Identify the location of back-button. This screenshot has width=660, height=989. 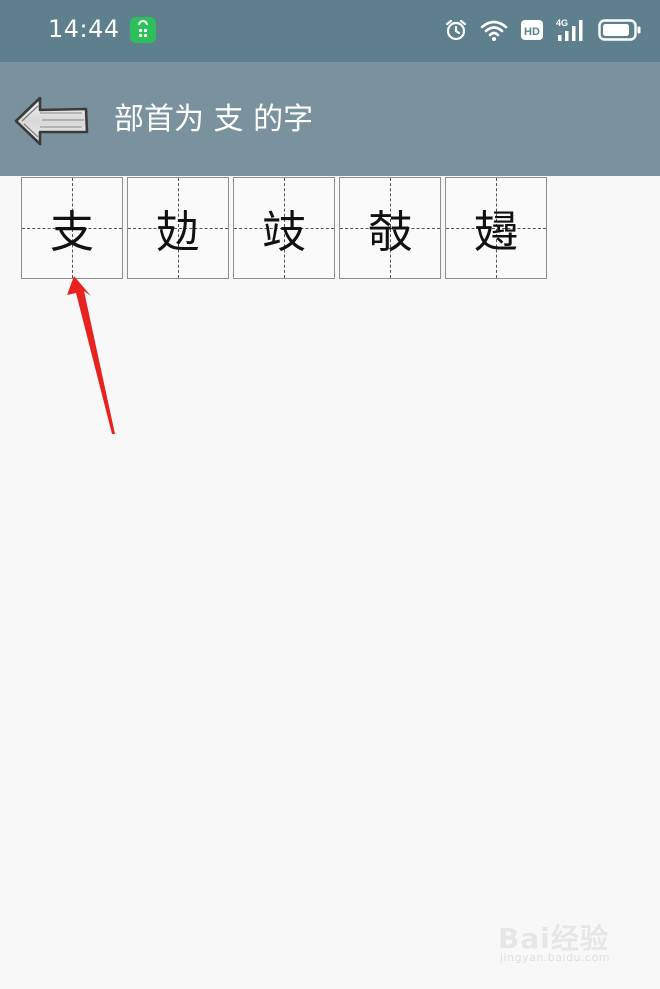
(51, 121).